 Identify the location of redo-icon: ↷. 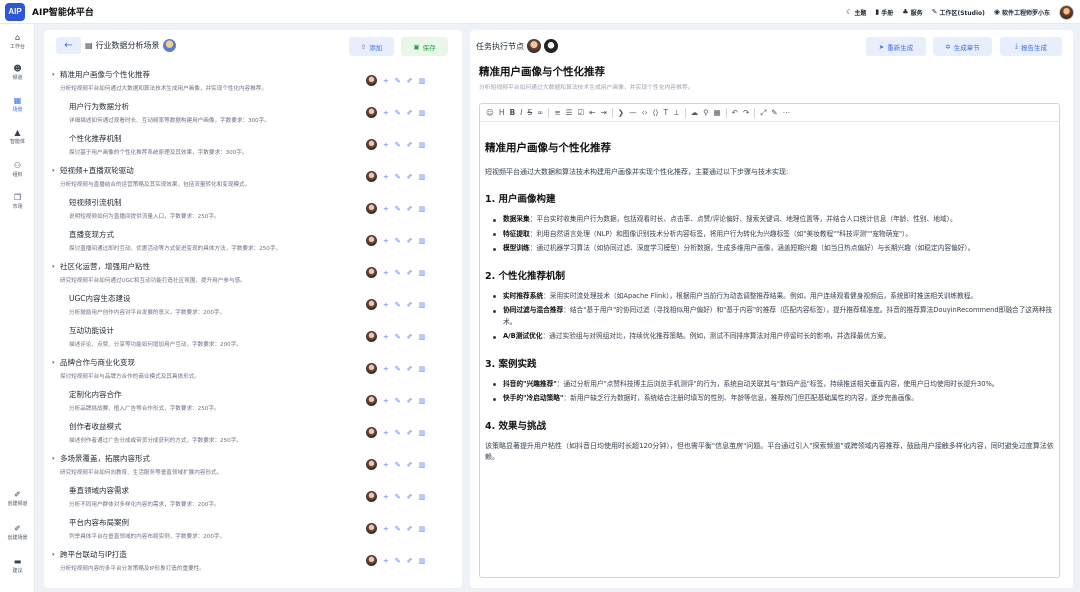
(746, 112).